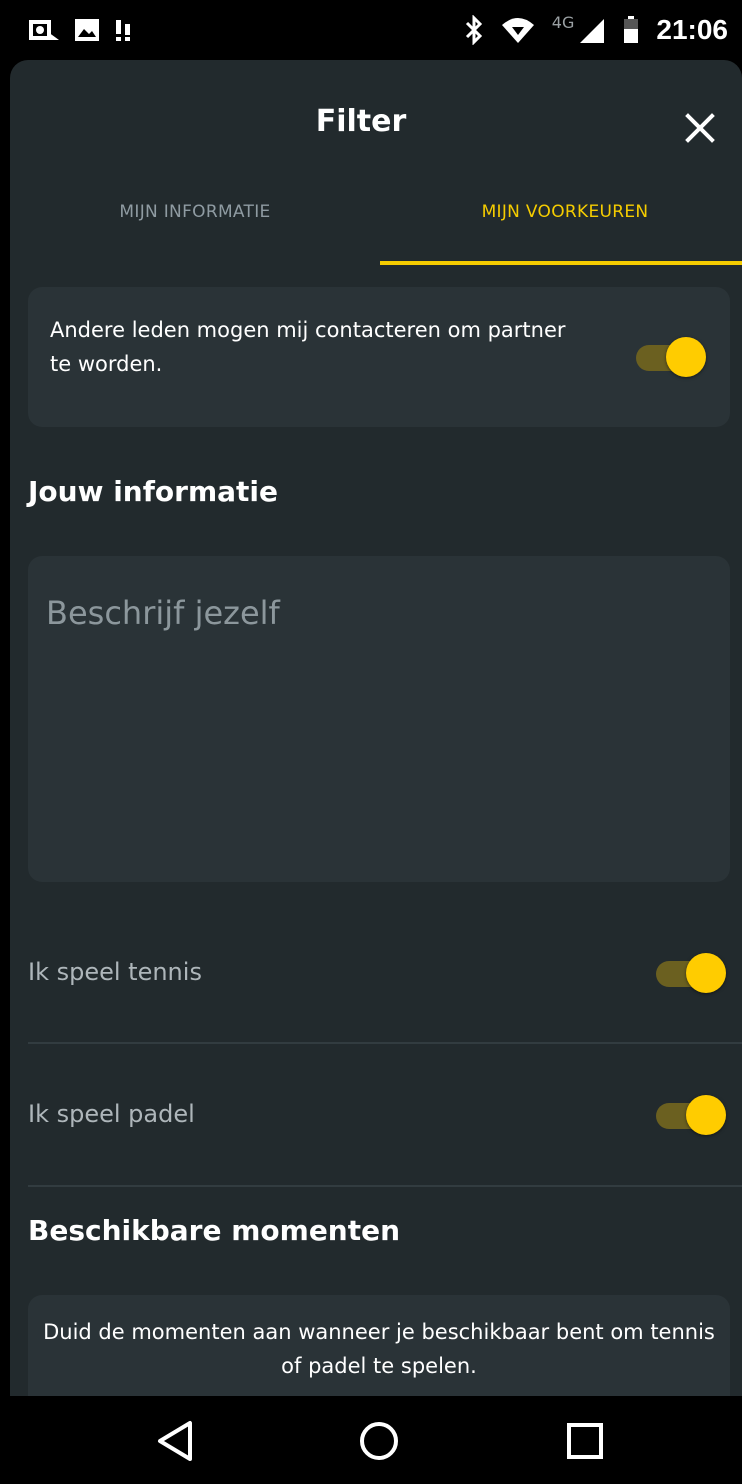  I want to click on tab-mijn-informatie: MIJN INFORMATIE, so click(195, 212).